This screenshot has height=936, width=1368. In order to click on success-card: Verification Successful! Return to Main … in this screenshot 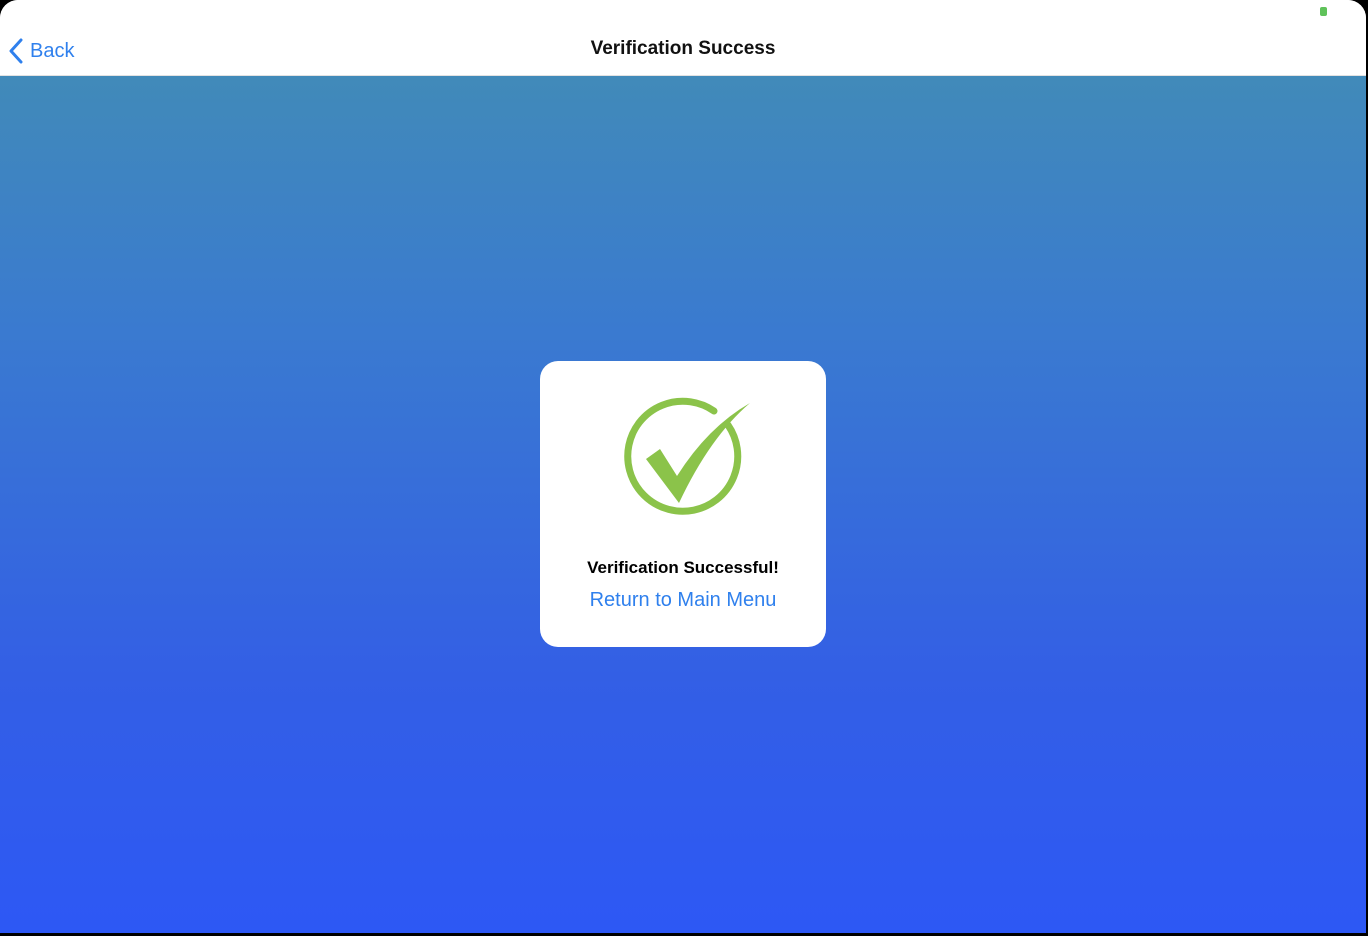, I will do `click(683, 504)`.